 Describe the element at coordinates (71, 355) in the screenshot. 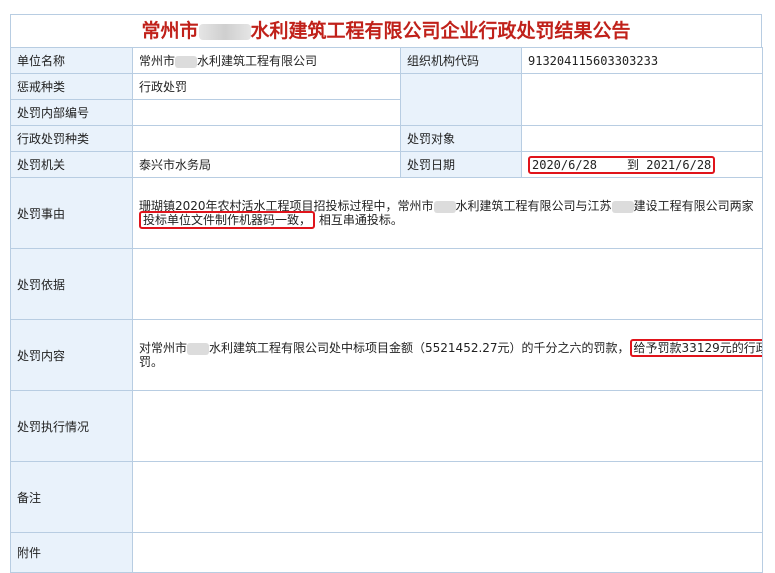

I see `content-label: 处罚内容` at that location.